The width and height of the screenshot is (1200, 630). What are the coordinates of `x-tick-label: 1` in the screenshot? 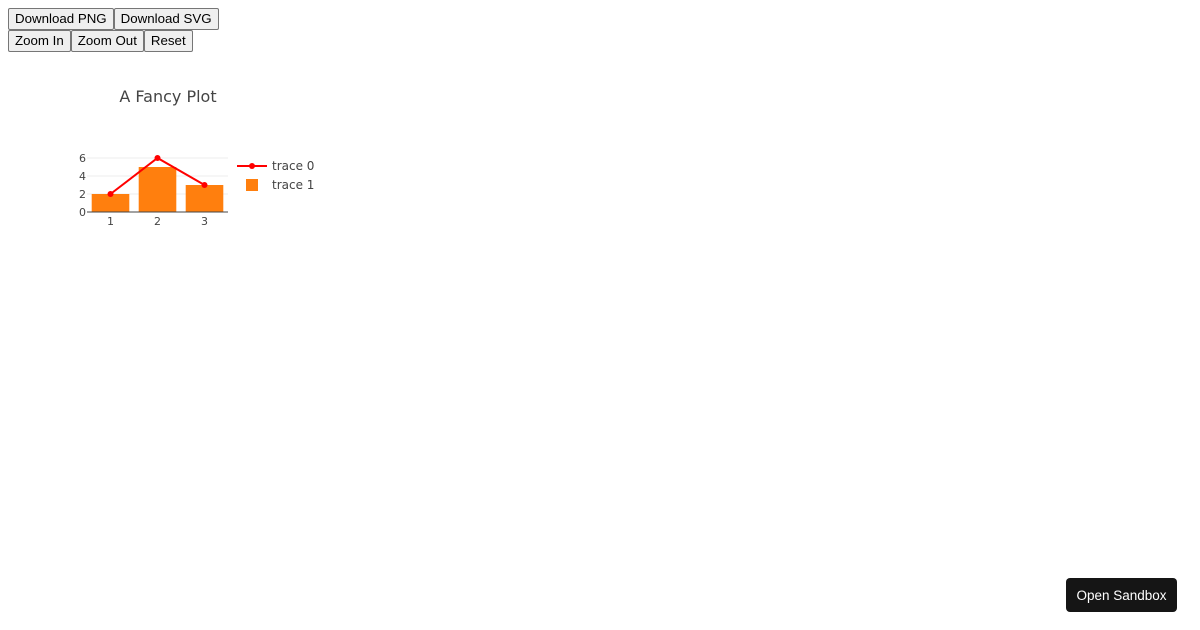 It's located at (110, 221).